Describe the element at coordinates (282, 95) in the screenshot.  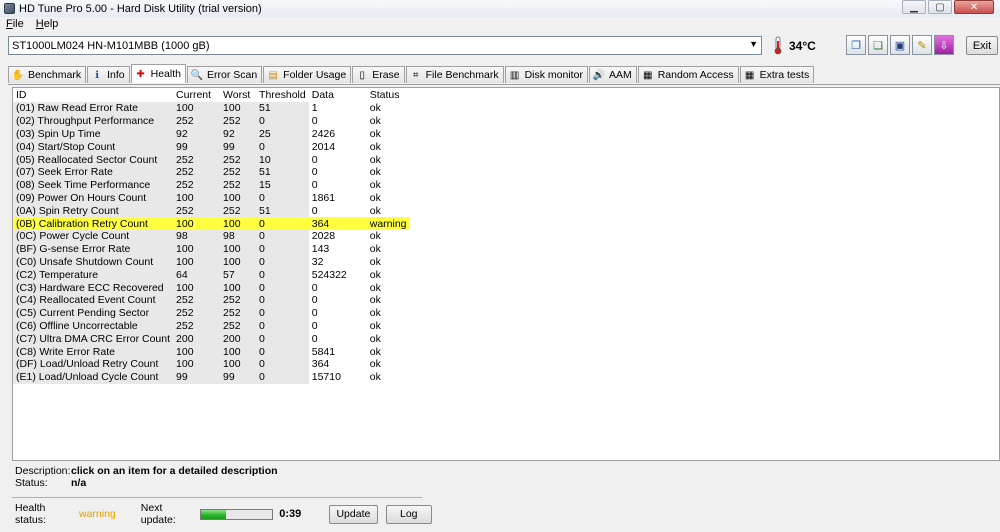
I see `column-header-threshold: Threshold` at that location.